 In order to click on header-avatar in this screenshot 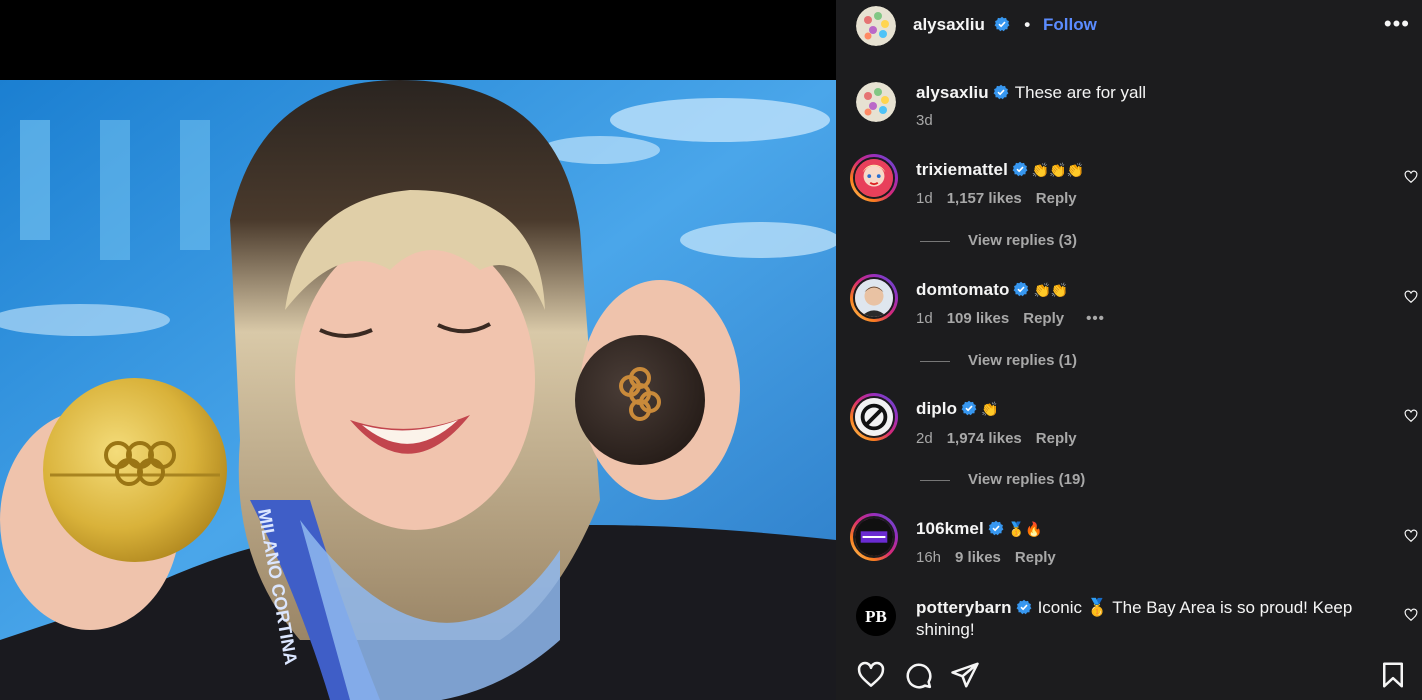, I will do `click(876, 26)`.